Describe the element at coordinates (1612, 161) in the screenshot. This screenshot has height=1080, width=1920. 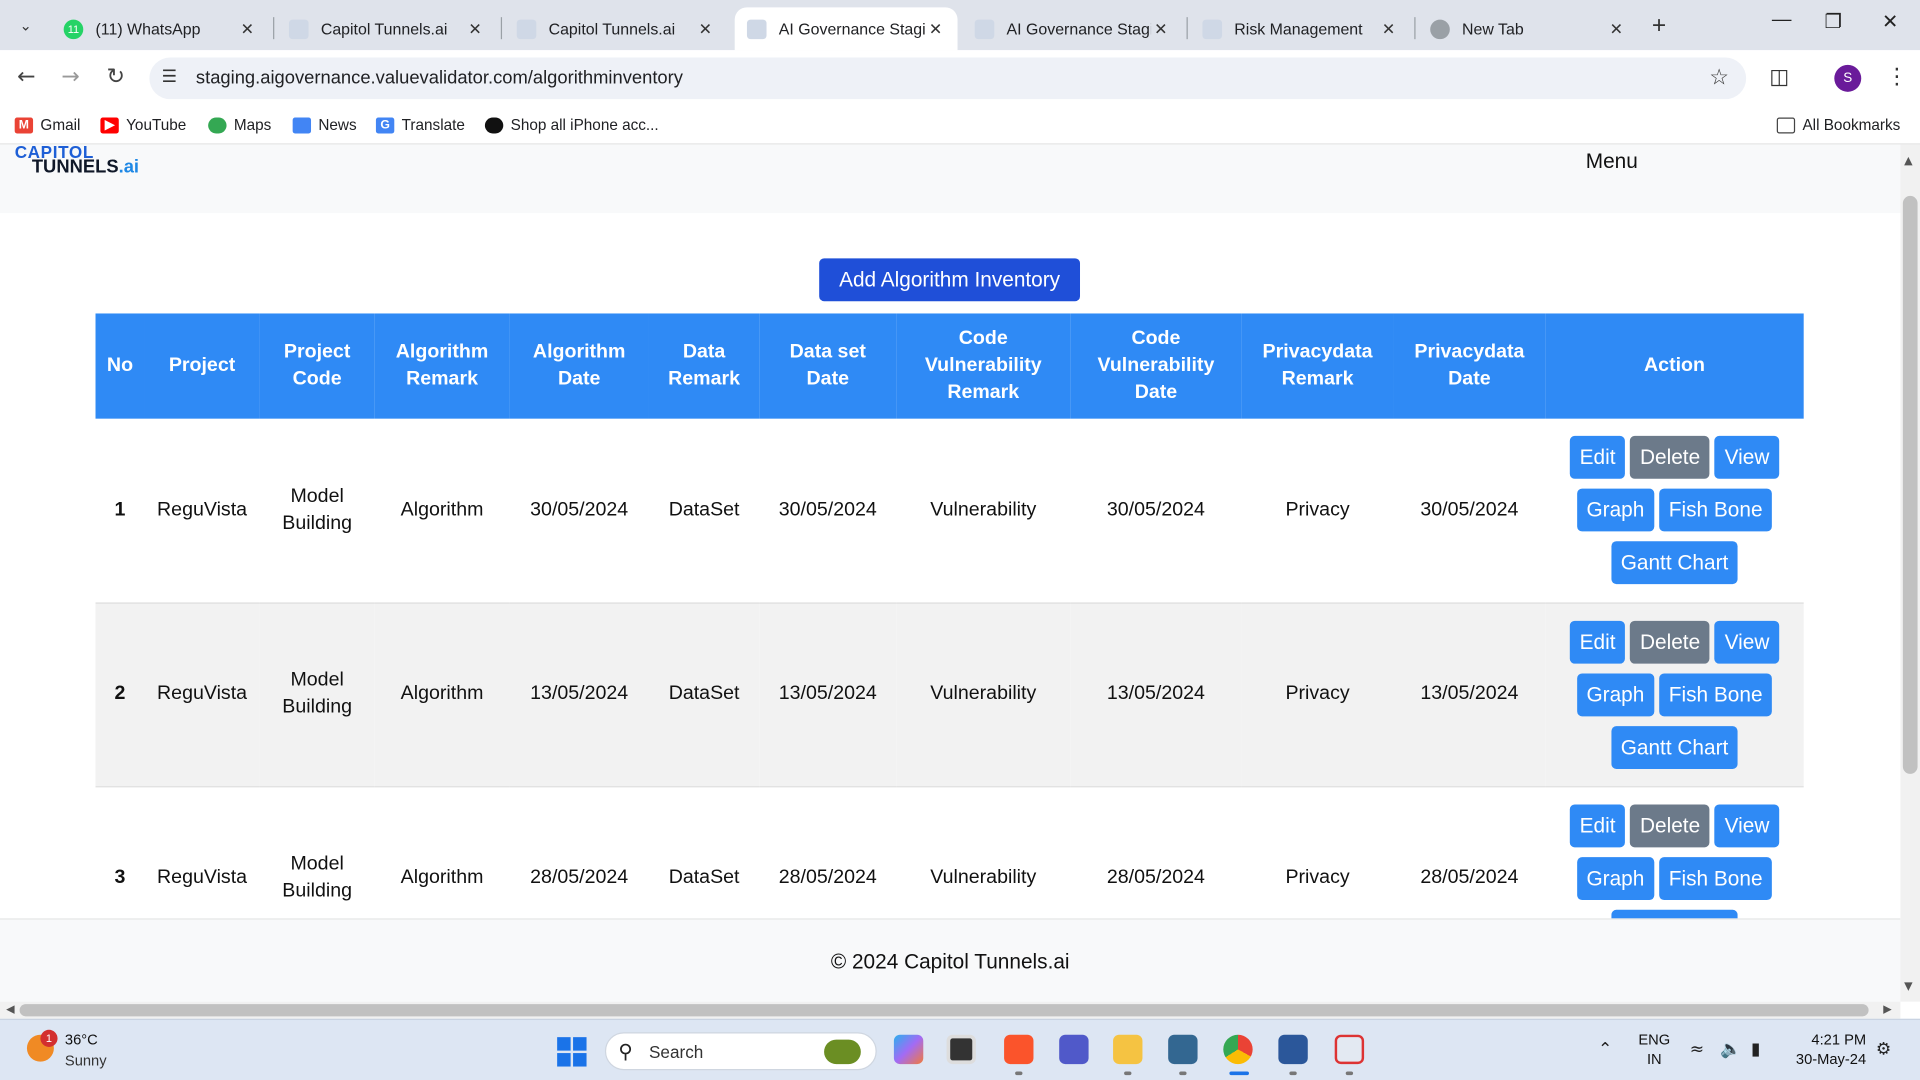
I see `menu-toggle: Menu` at that location.